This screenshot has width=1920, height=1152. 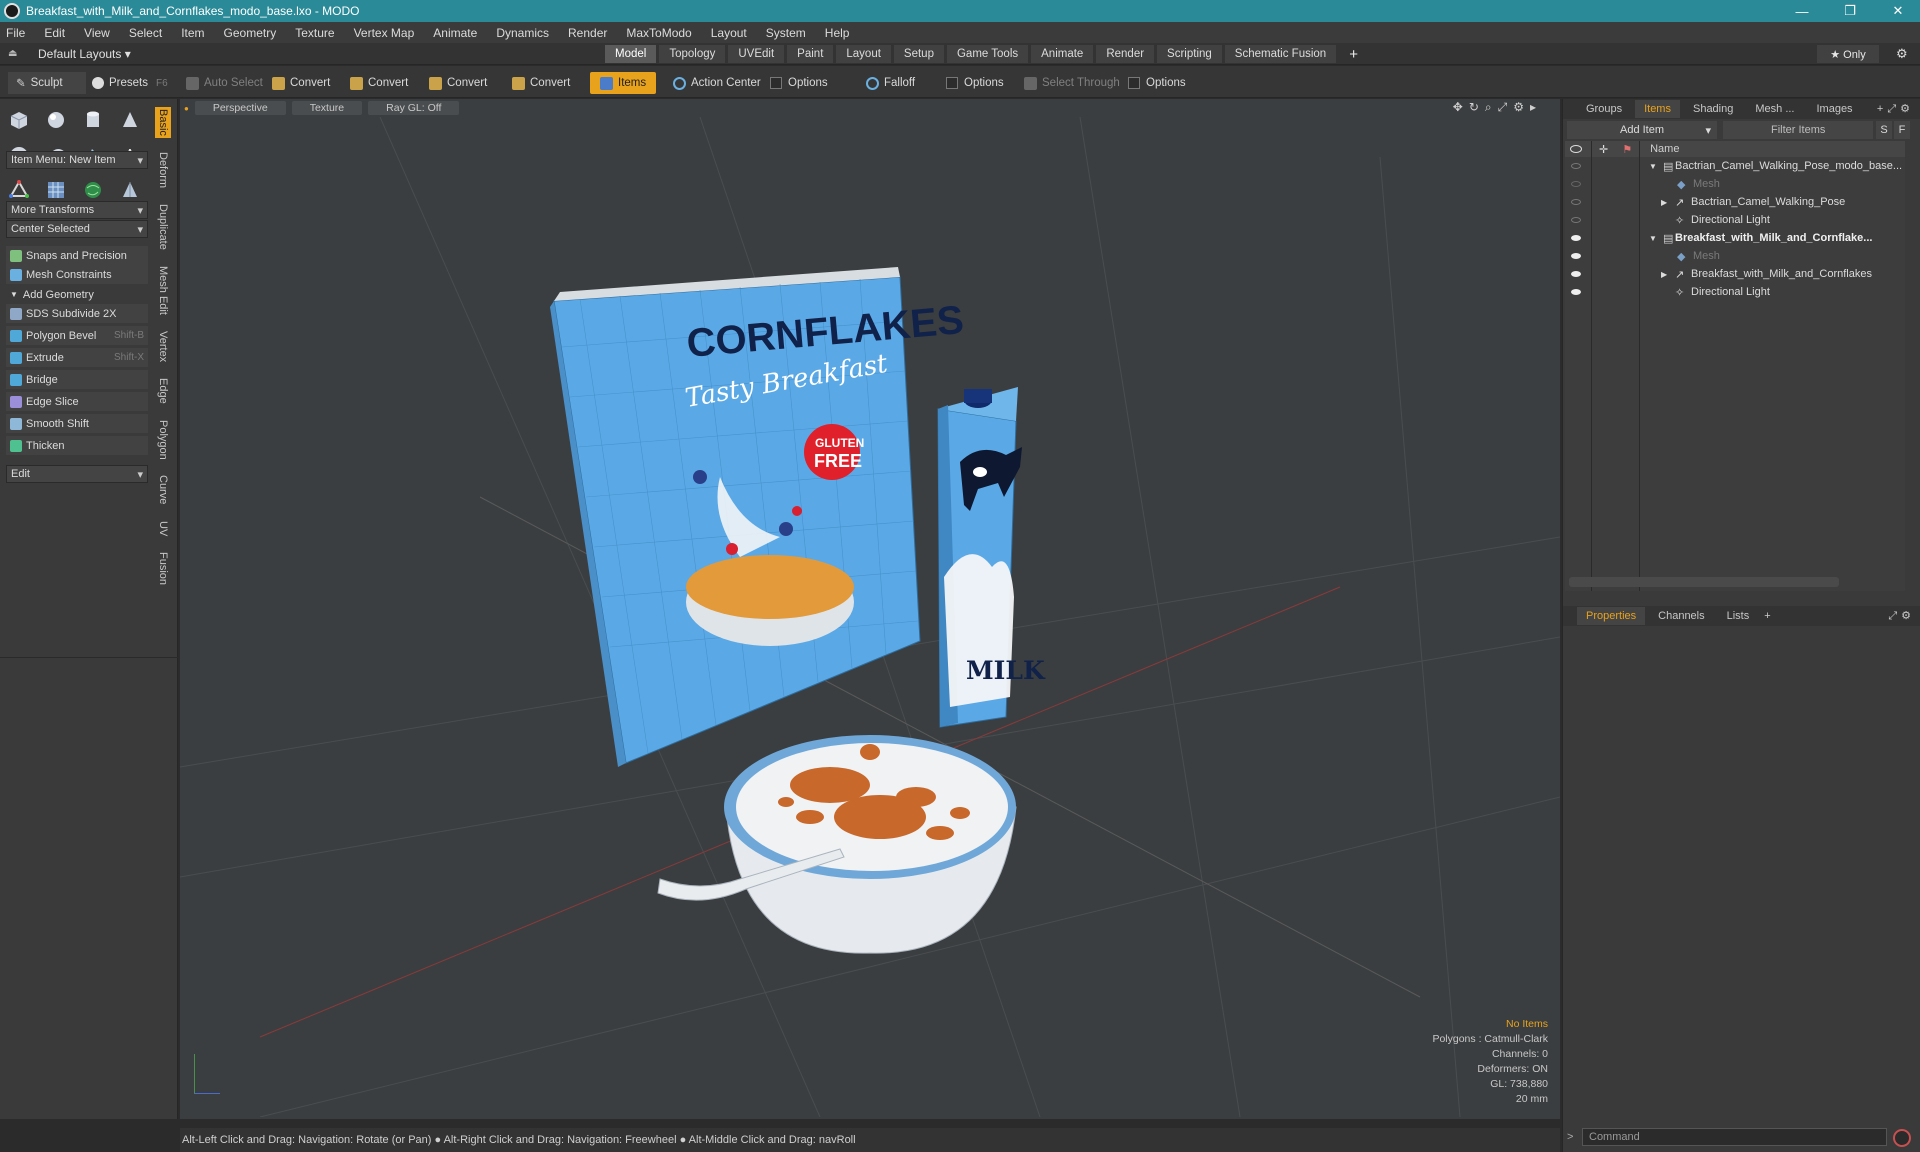 What do you see at coordinates (810, 54) in the screenshot?
I see `tab-paint: Paint` at bounding box center [810, 54].